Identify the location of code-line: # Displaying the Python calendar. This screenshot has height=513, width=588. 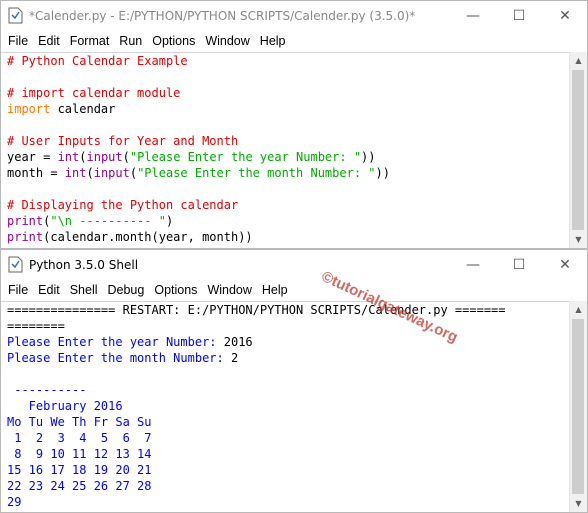
(123, 205).